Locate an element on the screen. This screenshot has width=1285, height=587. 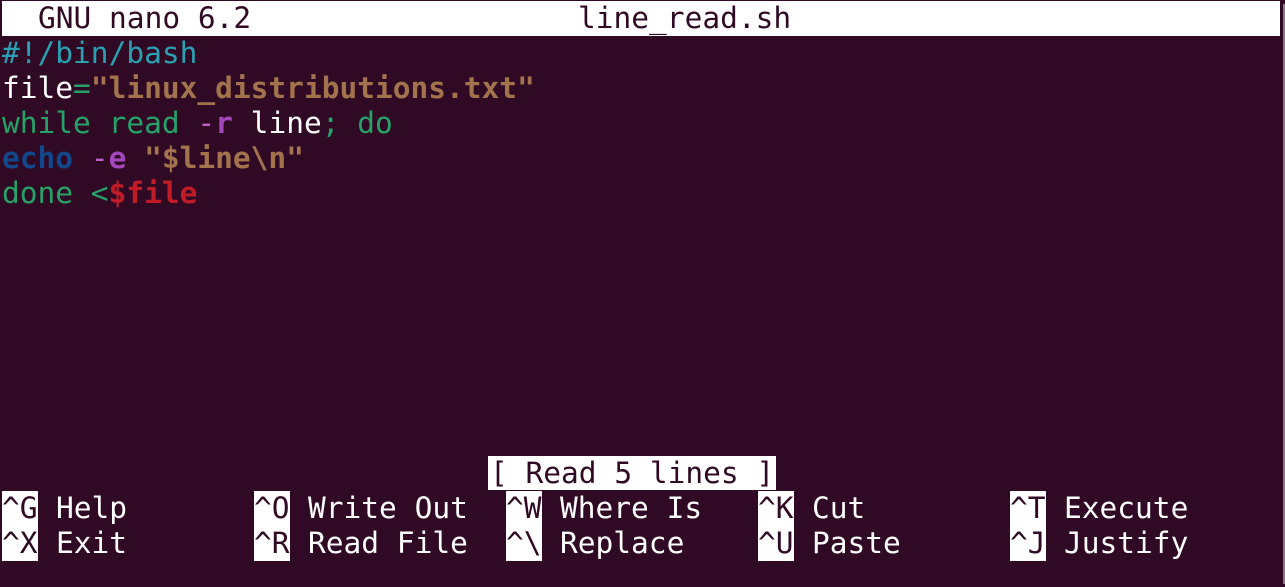
shortcut-read-file: ^R Read File is located at coordinates (361, 543).